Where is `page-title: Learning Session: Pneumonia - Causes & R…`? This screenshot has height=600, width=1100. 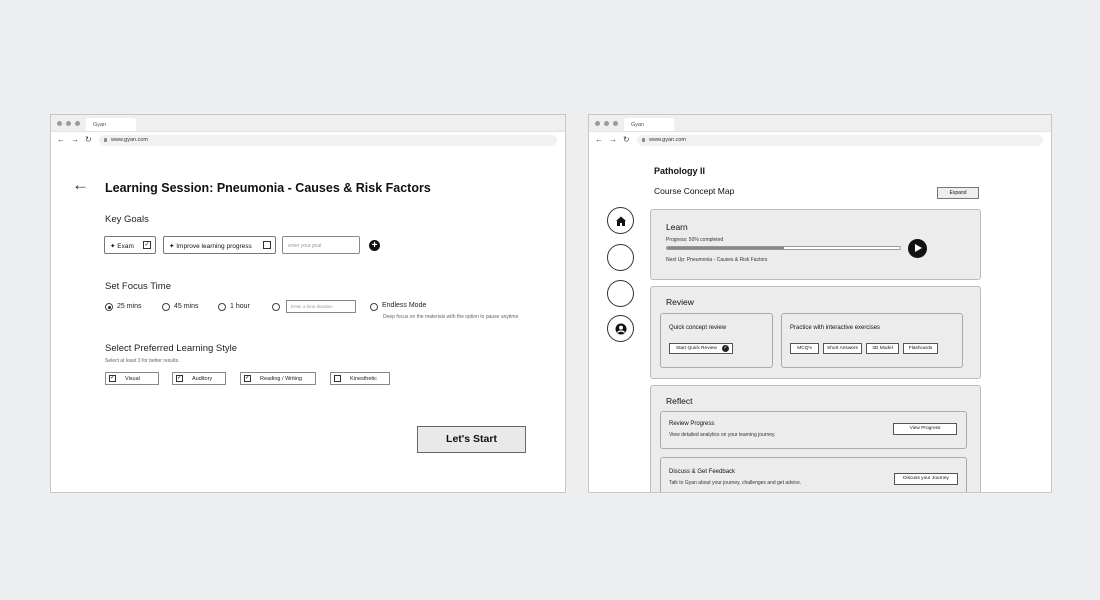
page-title: Learning Session: Pneumonia - Causes & R… is located at coordinates (268, 188).